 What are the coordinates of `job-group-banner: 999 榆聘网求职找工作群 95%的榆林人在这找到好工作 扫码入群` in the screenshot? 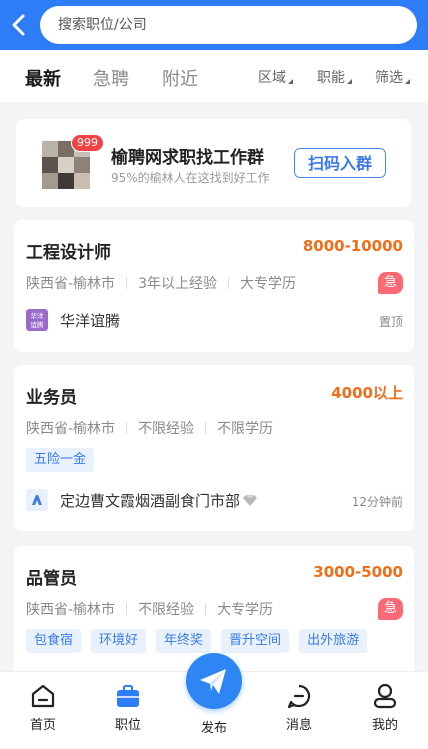 It's located at (213, 163).